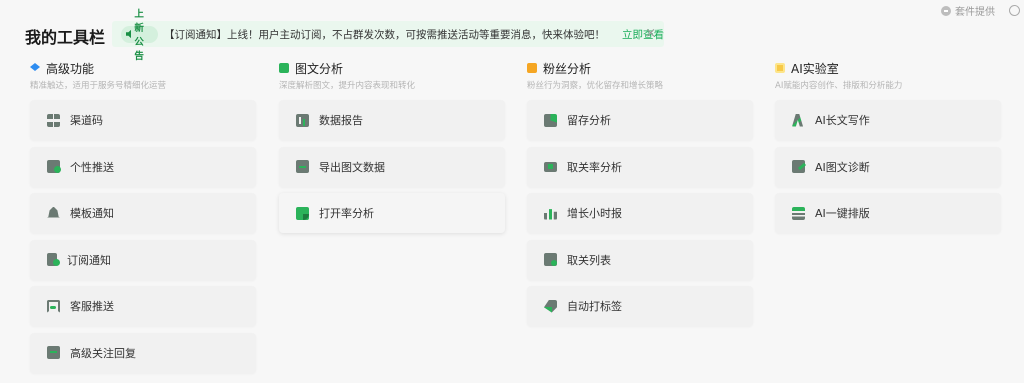 The width and height of the screenshot is (1024, 383). What do you see at coordinates (86, 120) in the screenshot?
I see `tool-label: 渠道码` at bounding box center [86, 120].